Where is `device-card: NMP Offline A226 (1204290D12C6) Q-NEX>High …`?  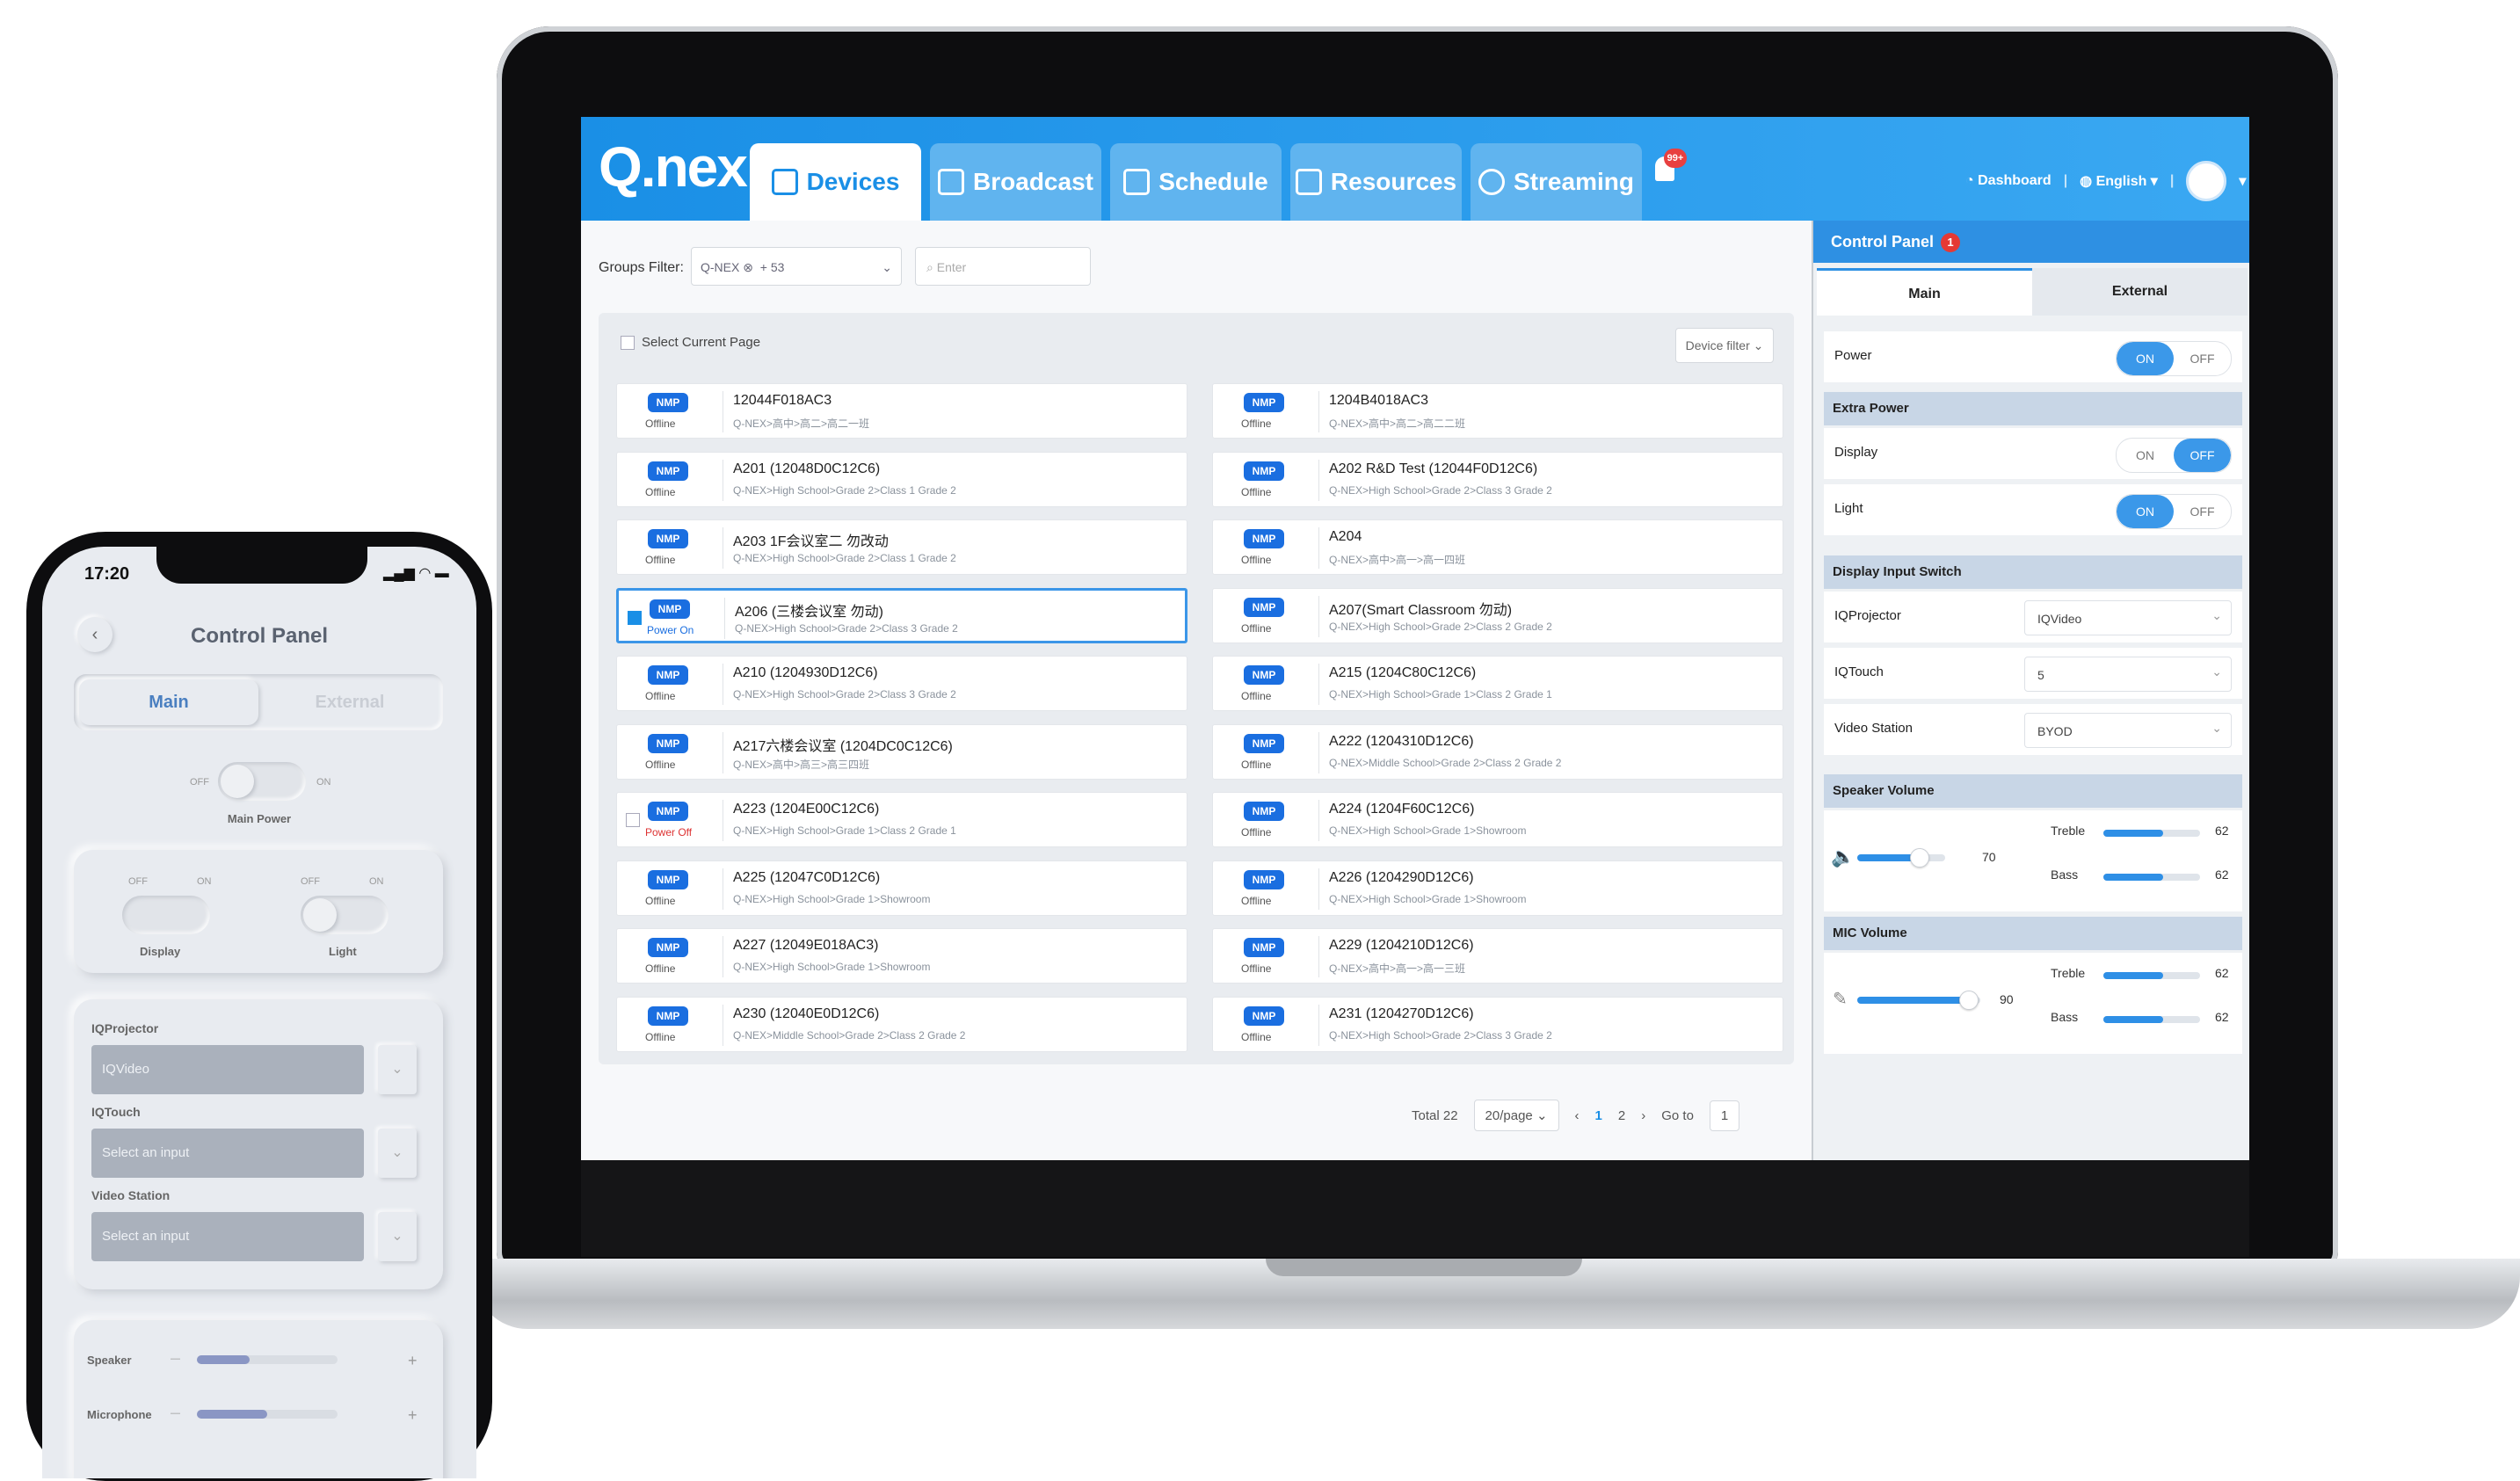
device-card: NMP Offline A226 (1204290D12C6) Q-NEX>High … is located at coordinates (1497, 888).